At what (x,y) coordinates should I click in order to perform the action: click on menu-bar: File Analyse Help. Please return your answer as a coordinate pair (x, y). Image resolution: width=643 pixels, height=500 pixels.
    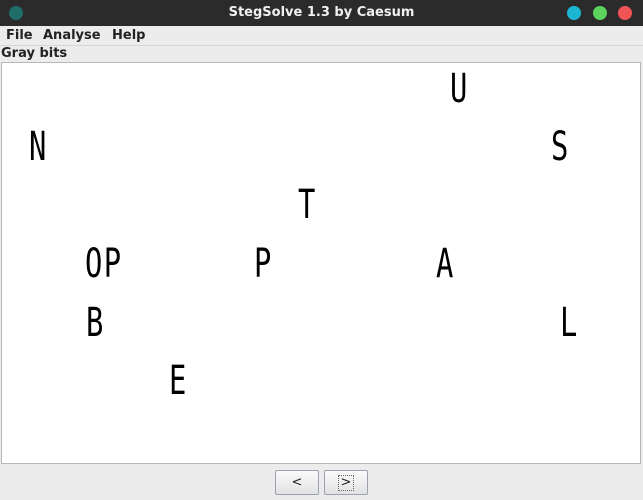
    Looking at the image, I should click on (321, 36).